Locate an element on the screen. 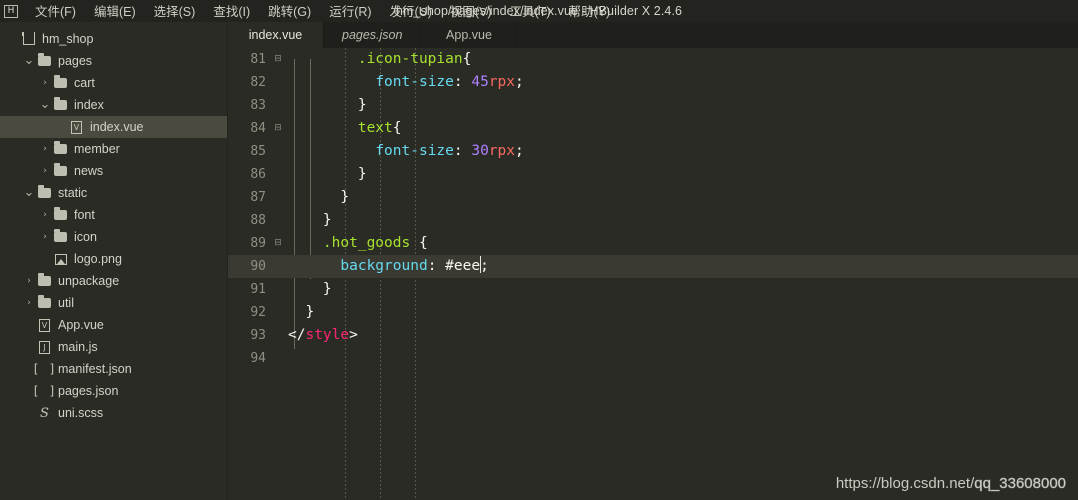 The image size is (1078, 500). line-number: 91 is located at coordinates (258, 289).